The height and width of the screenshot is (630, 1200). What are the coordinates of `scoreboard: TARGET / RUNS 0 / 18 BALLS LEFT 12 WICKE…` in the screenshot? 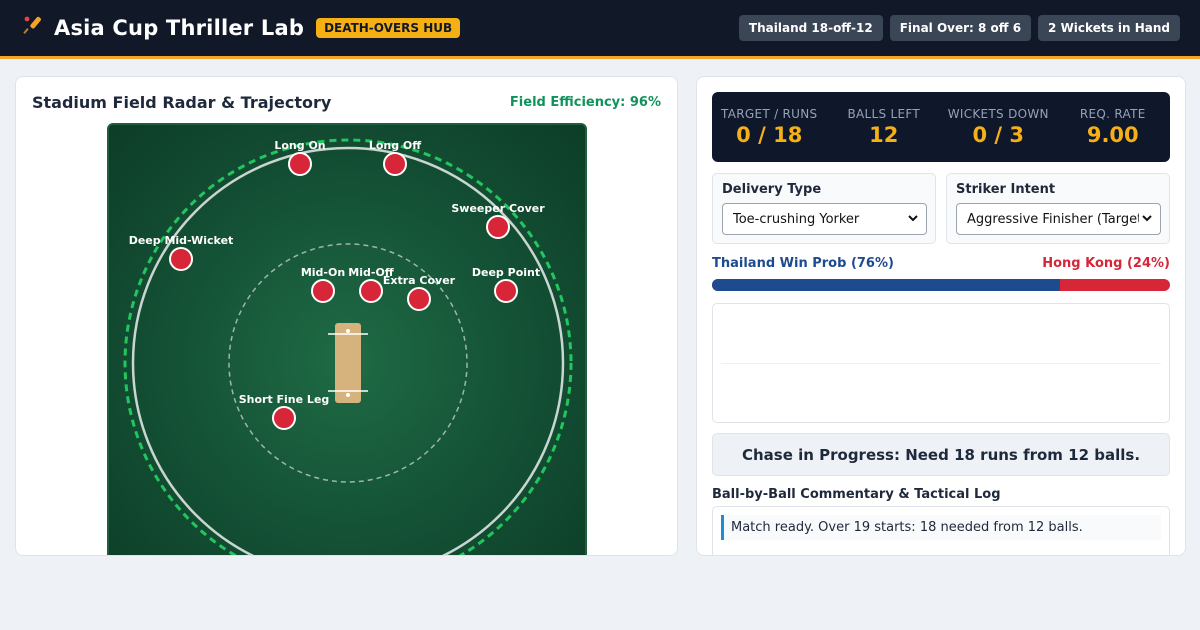 It's located at (941, 127).